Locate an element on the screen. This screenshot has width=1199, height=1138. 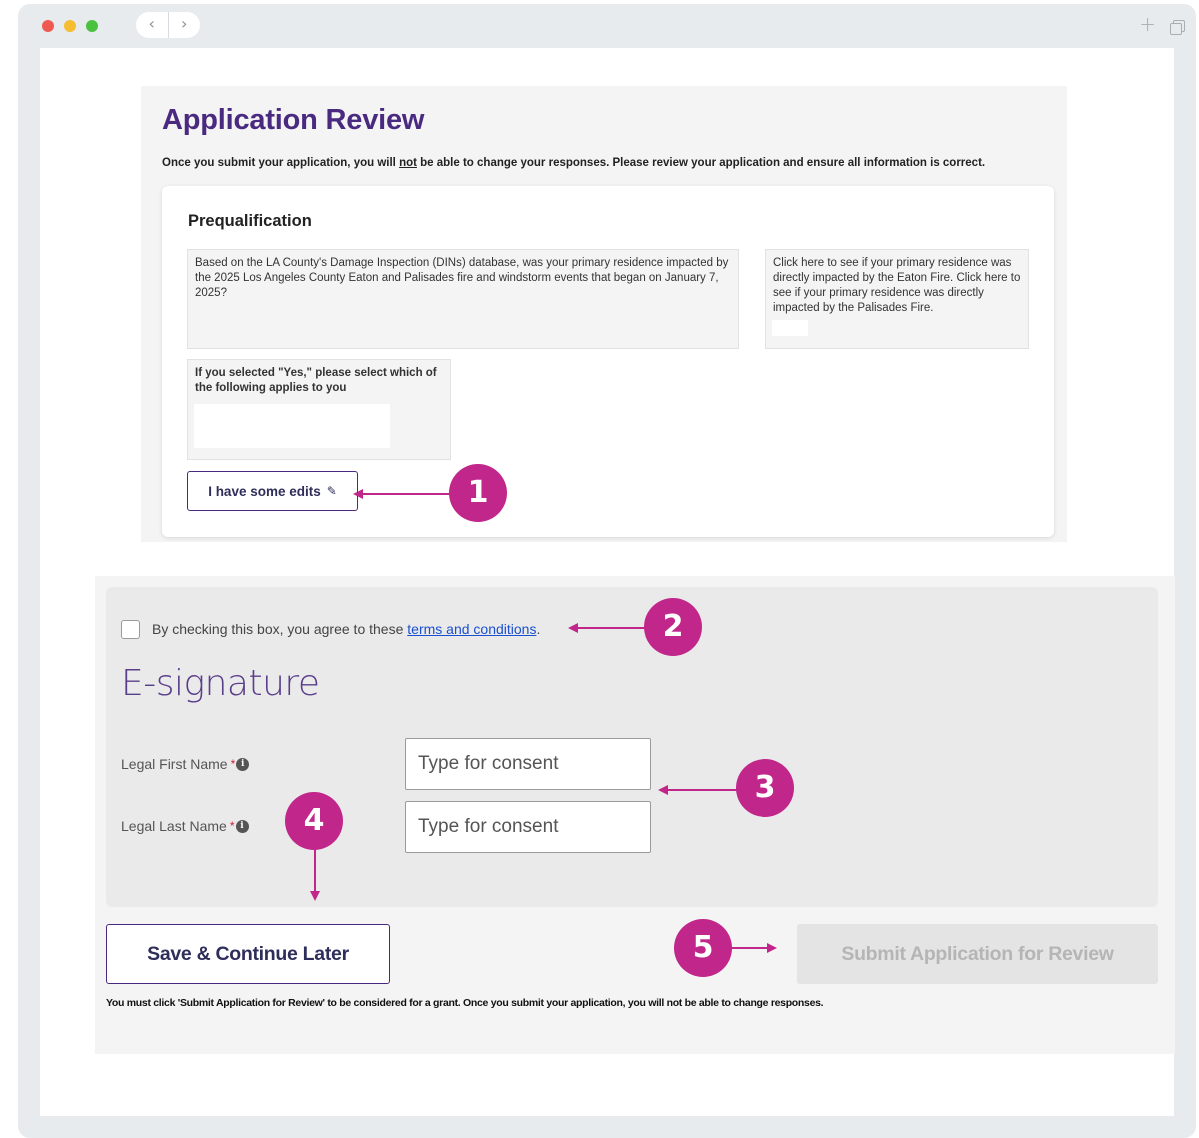
minimize-window-button is located at coordinates (70, 26).